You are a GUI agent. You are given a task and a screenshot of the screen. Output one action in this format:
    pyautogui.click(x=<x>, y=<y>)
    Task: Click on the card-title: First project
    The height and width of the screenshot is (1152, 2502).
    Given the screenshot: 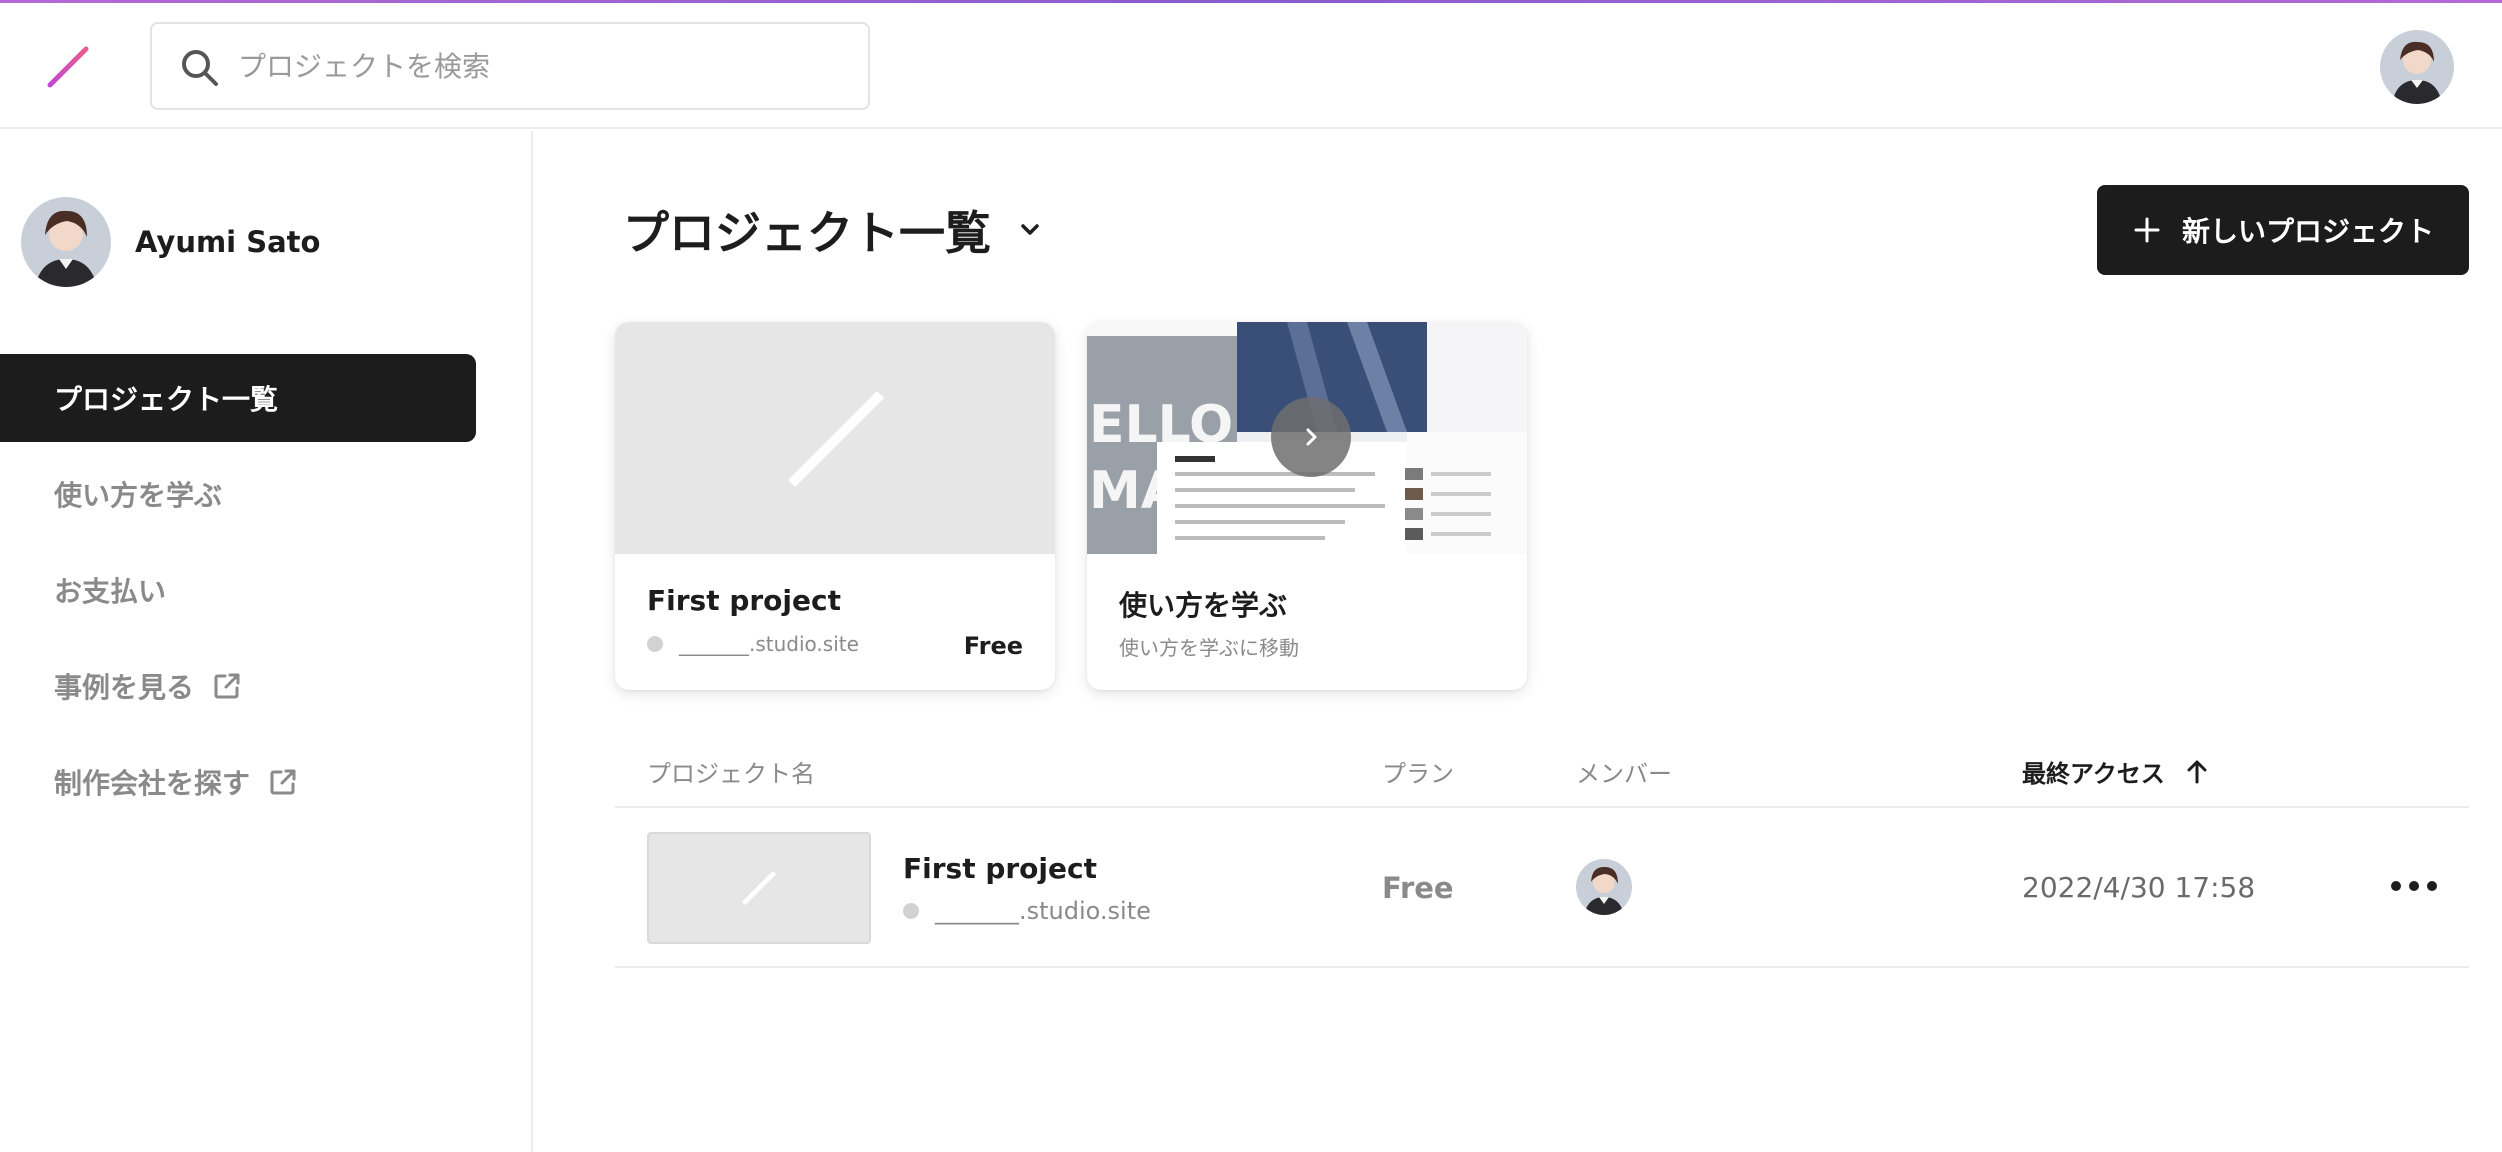 What is the action you would take?
    pyautogui.click(x=744, y=600)
    